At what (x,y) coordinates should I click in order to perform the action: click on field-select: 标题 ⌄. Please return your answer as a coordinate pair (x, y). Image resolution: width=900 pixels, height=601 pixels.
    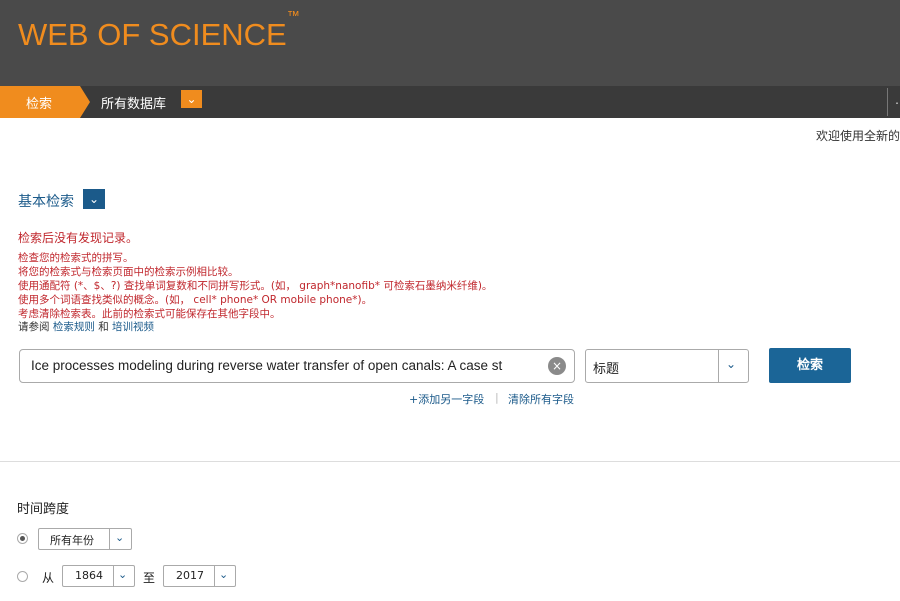
    Looking at the image, I should click on (667, 366).